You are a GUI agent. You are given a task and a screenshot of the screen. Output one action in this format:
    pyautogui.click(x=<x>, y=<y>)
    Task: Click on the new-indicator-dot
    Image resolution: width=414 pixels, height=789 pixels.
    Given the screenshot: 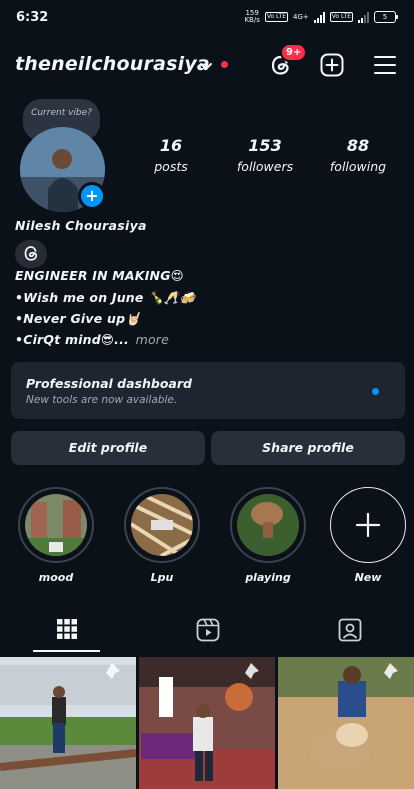 What is the action you would take?
    pyautogui.click(x=375, y=391)
    